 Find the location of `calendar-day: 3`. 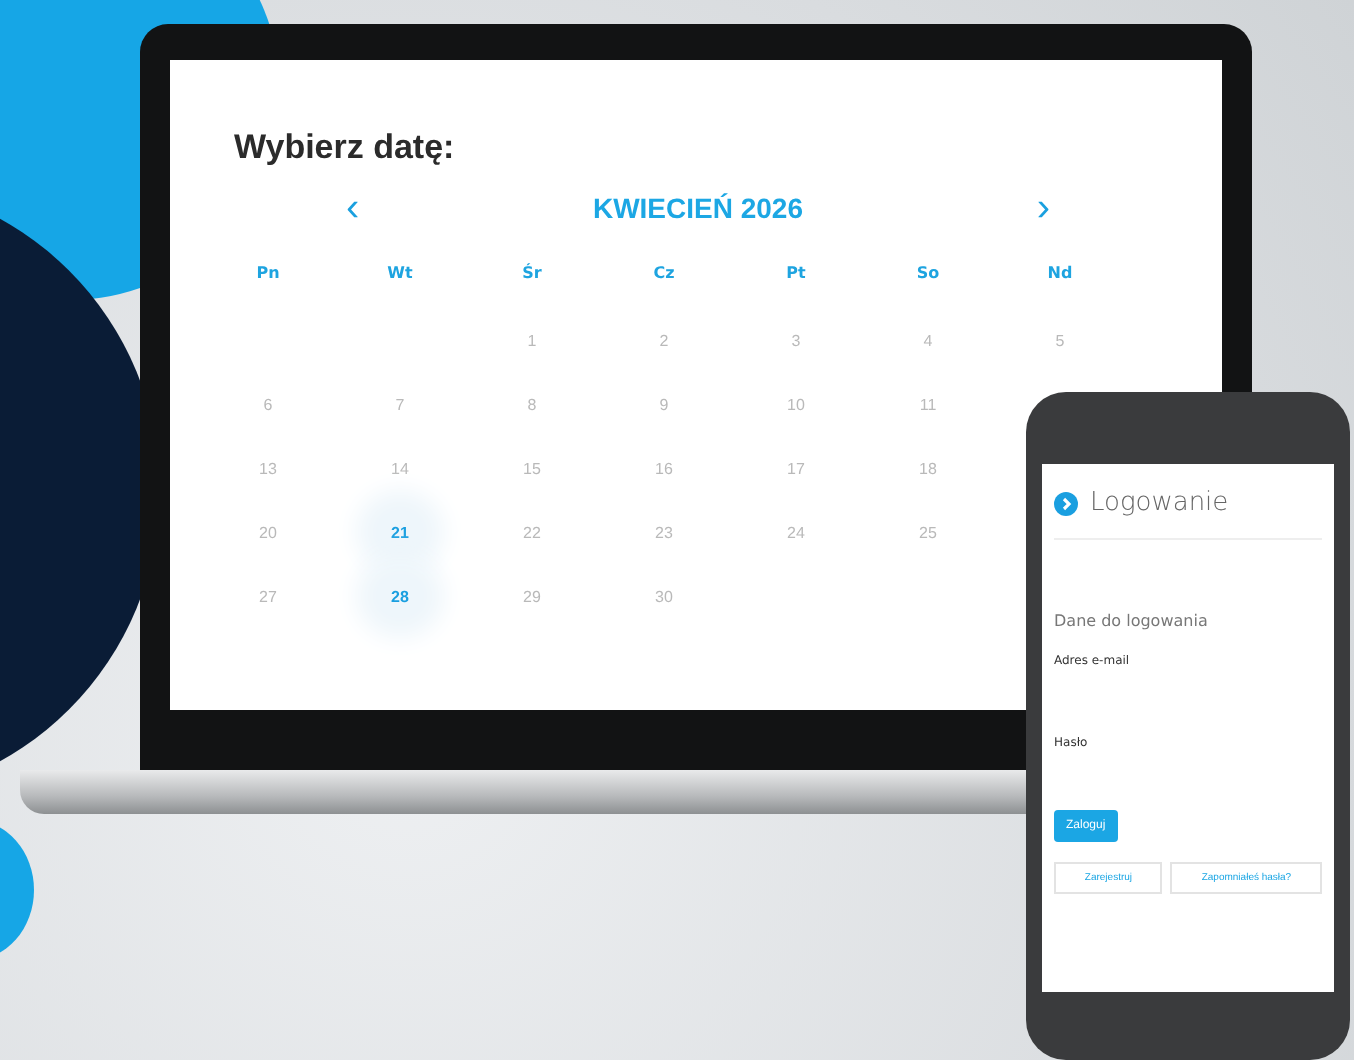

calendar-day: 3 is located at coordinates (796, 340).